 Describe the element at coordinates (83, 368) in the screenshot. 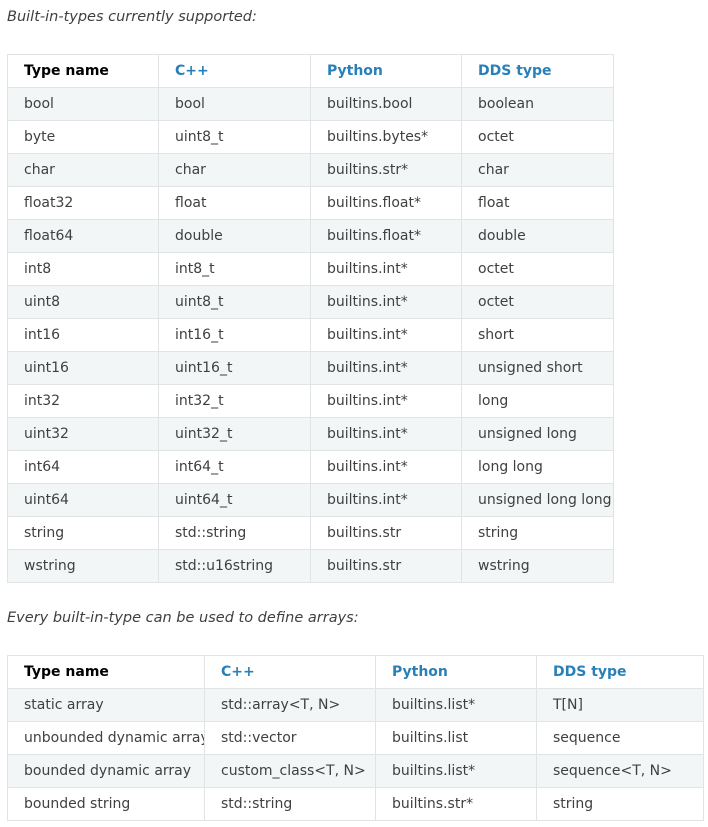

I see `cell-type-name: uint16` at that location.